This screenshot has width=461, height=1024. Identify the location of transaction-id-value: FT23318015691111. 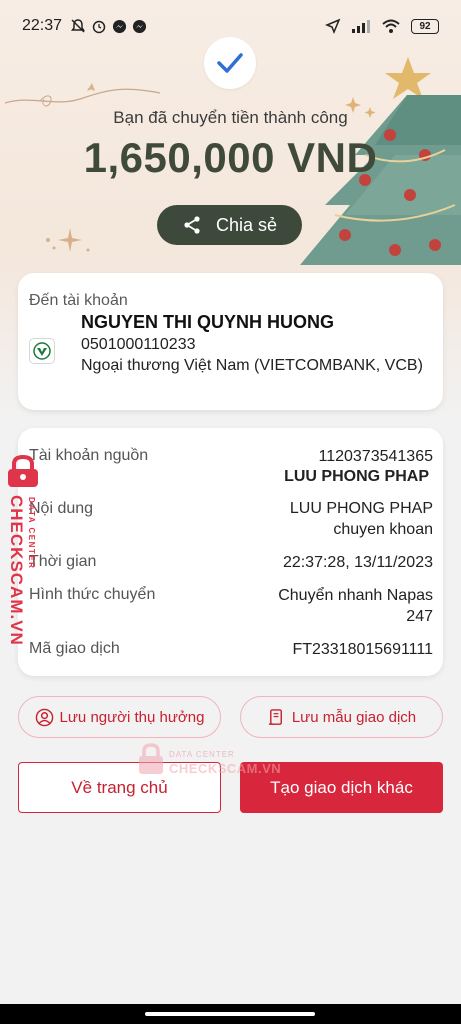
(362, 649).